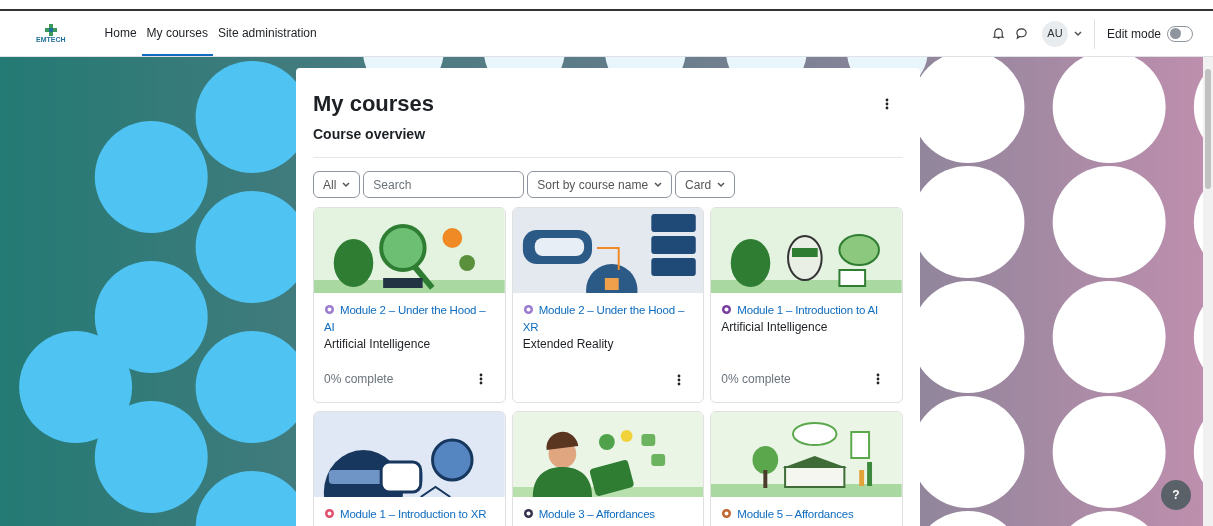 This screenshot has height=526, width=1213. What do you see at coordinates (1021, 33) in the screenshot?
I see `message-icon` at bounding box center [1021, 33].